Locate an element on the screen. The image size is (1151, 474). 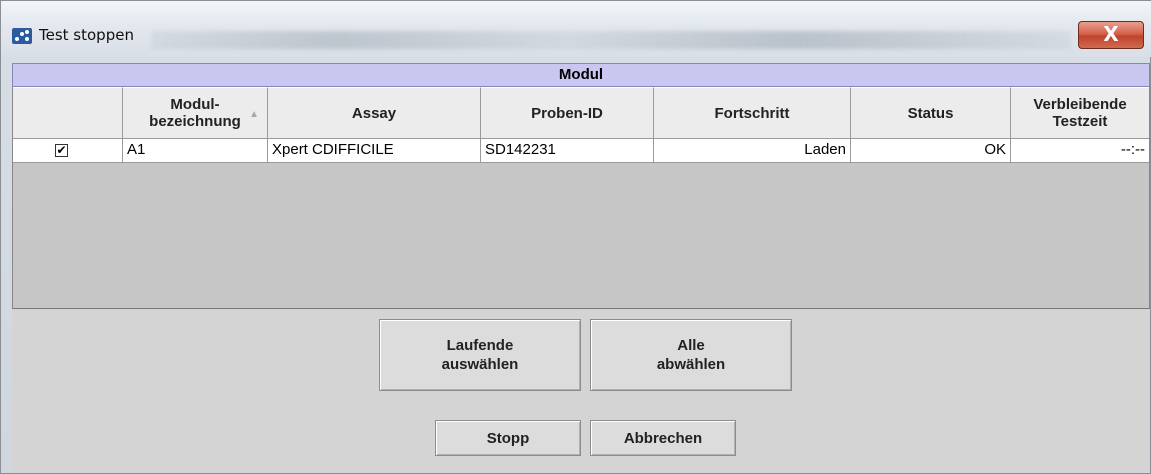
button-label: Stopp is located at coordinates (508, 438).